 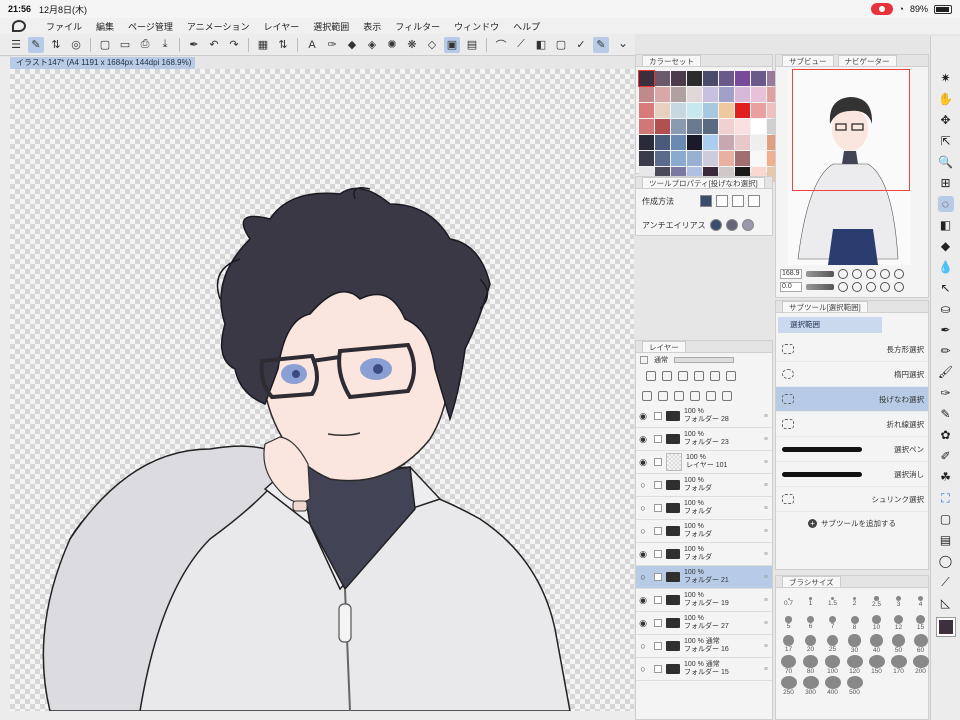 What do you see at coordinates (899, 287) in the screenshot?
I see `flip-v-icon` at bounding box center [899, 287].